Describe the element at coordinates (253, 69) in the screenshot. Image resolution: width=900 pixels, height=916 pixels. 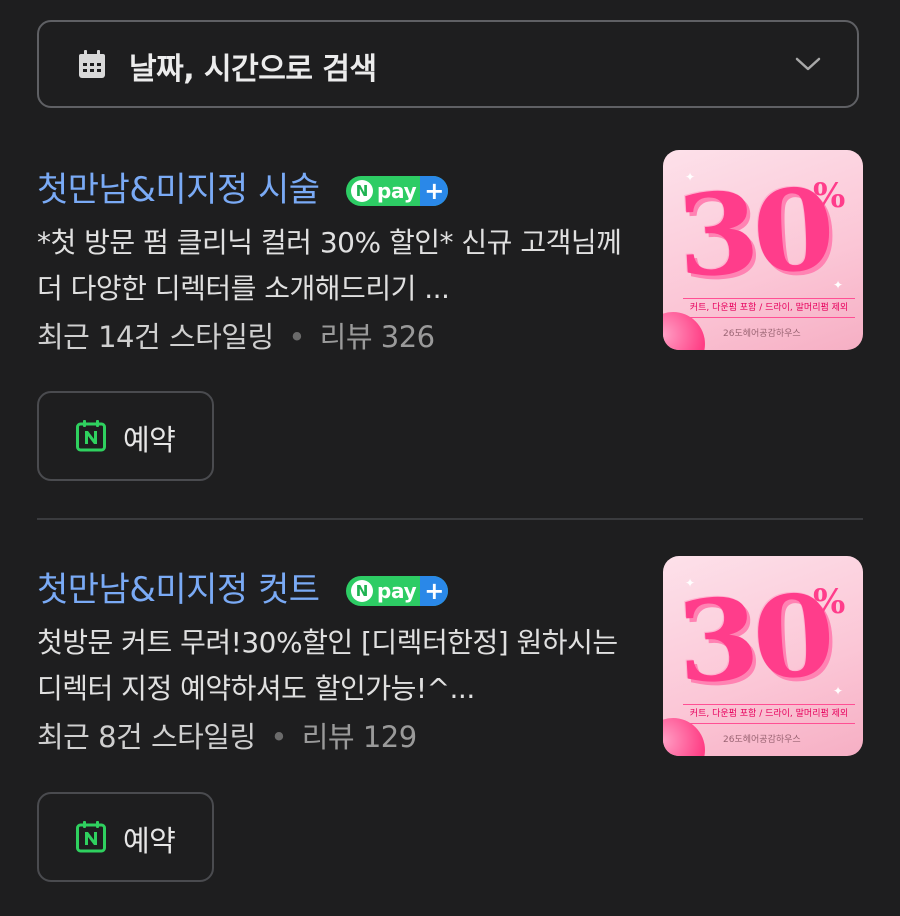
I see `date-search-label: 날짜, 시간으로 검색` at that location.